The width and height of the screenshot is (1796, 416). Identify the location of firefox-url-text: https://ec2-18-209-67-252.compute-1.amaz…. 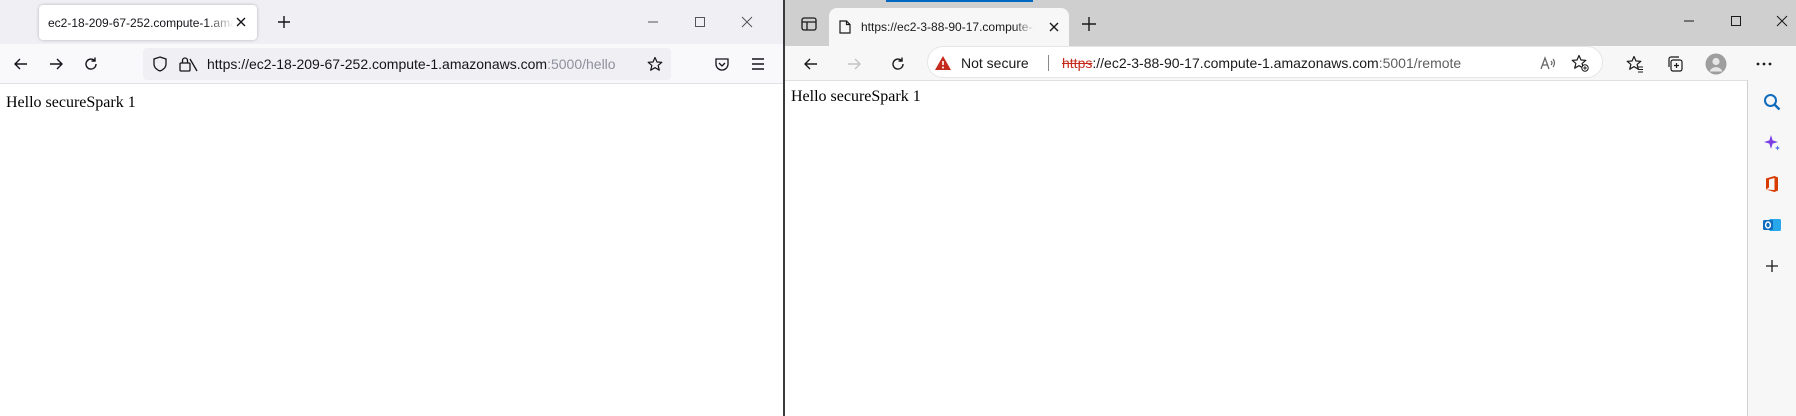
(411, 64).